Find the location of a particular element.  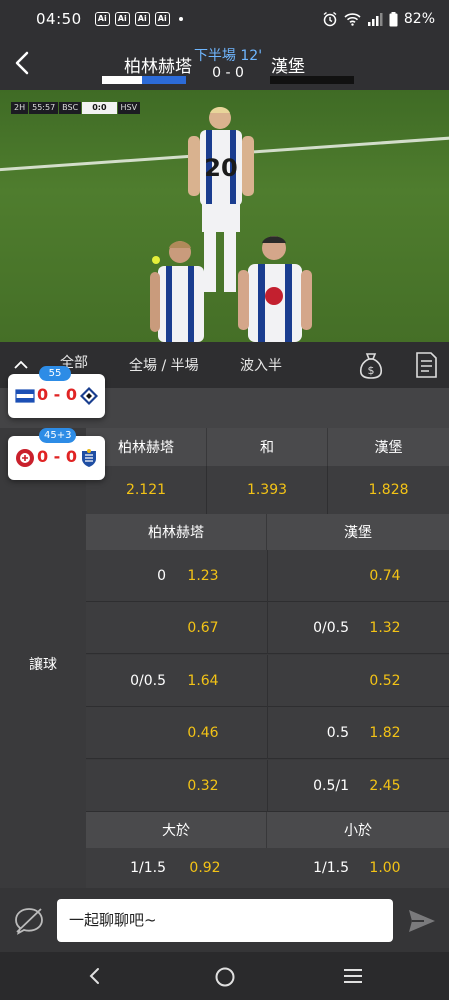

nav-back-icon is located at coordinates (95, 976).